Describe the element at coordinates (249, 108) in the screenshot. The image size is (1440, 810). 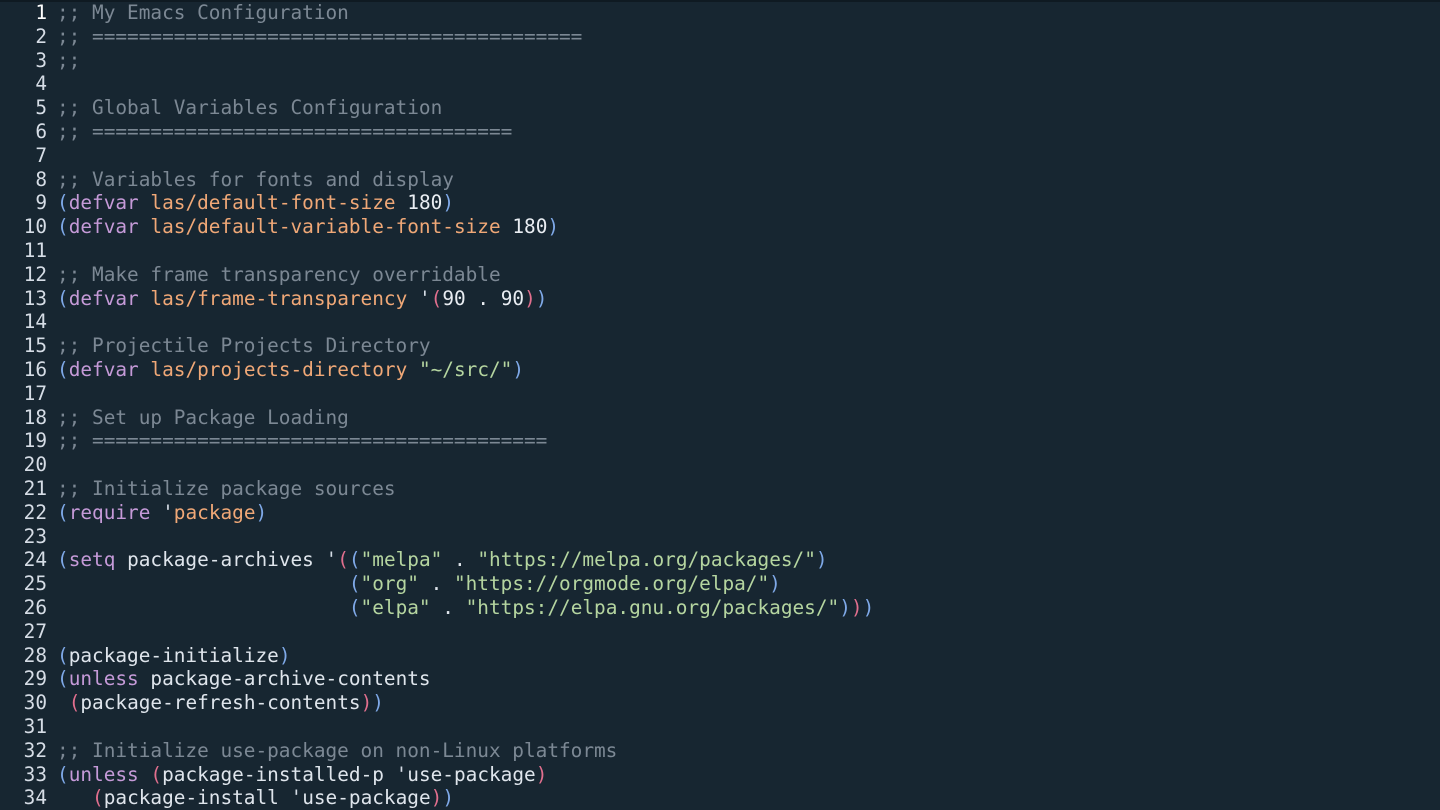
I see `code-text: ;; Global Variables Configuration` at that location.